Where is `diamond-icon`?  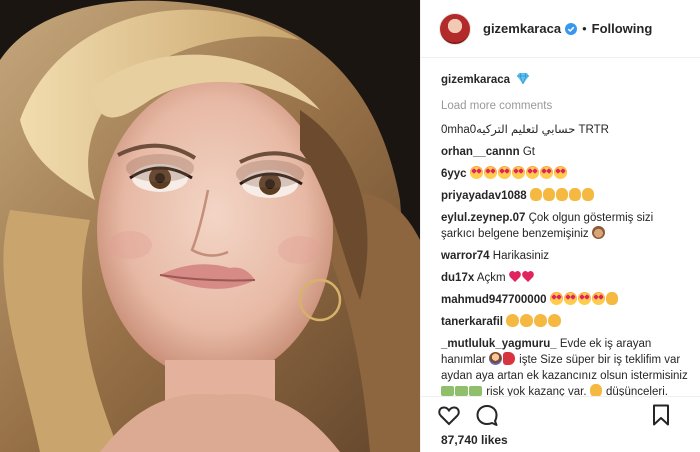 diamond-icon is located at coordinates (523, 78).